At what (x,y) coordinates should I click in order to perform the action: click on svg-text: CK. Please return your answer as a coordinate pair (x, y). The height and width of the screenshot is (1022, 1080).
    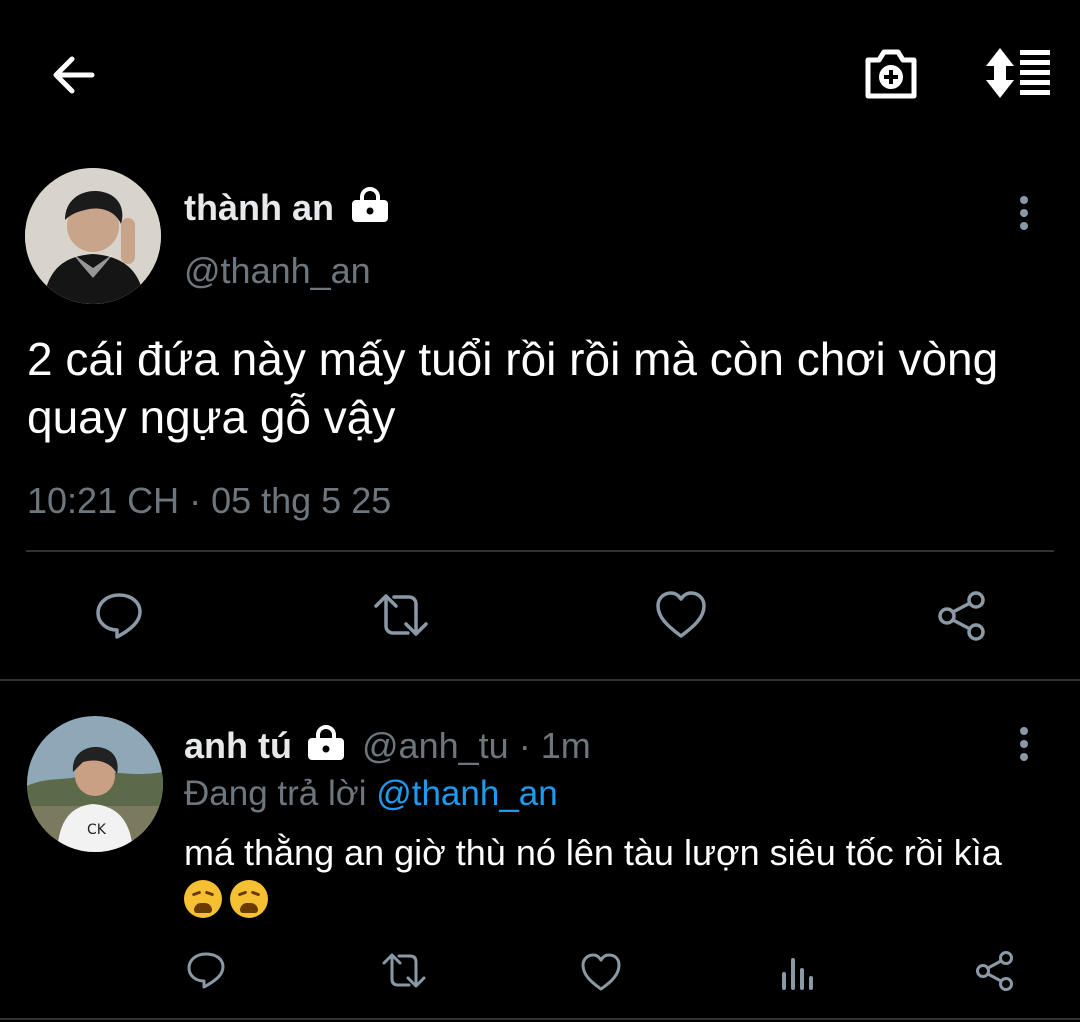
    Looking at the image, I should click on (97, 830).